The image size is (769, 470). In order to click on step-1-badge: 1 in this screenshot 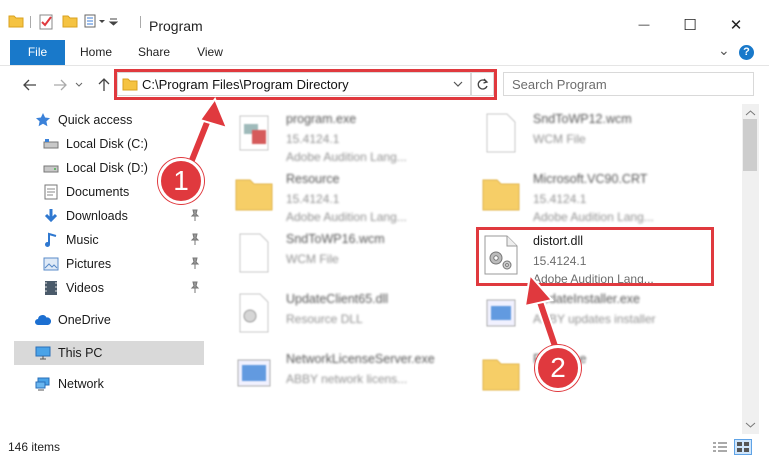, I will do `click(181, 181)`.